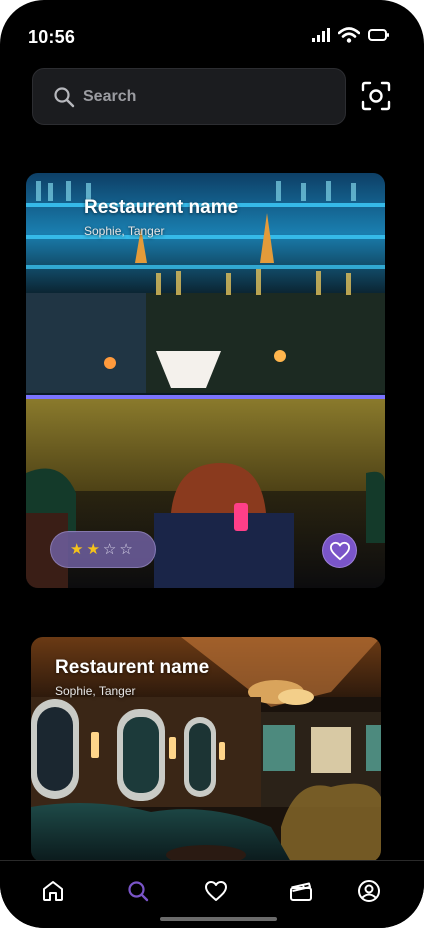 This screenshot has height=928, width=424. What do you see at coordinates (189, 96) in the screenshot?
I see `search-input: Search` at bounding box center [189, 96].